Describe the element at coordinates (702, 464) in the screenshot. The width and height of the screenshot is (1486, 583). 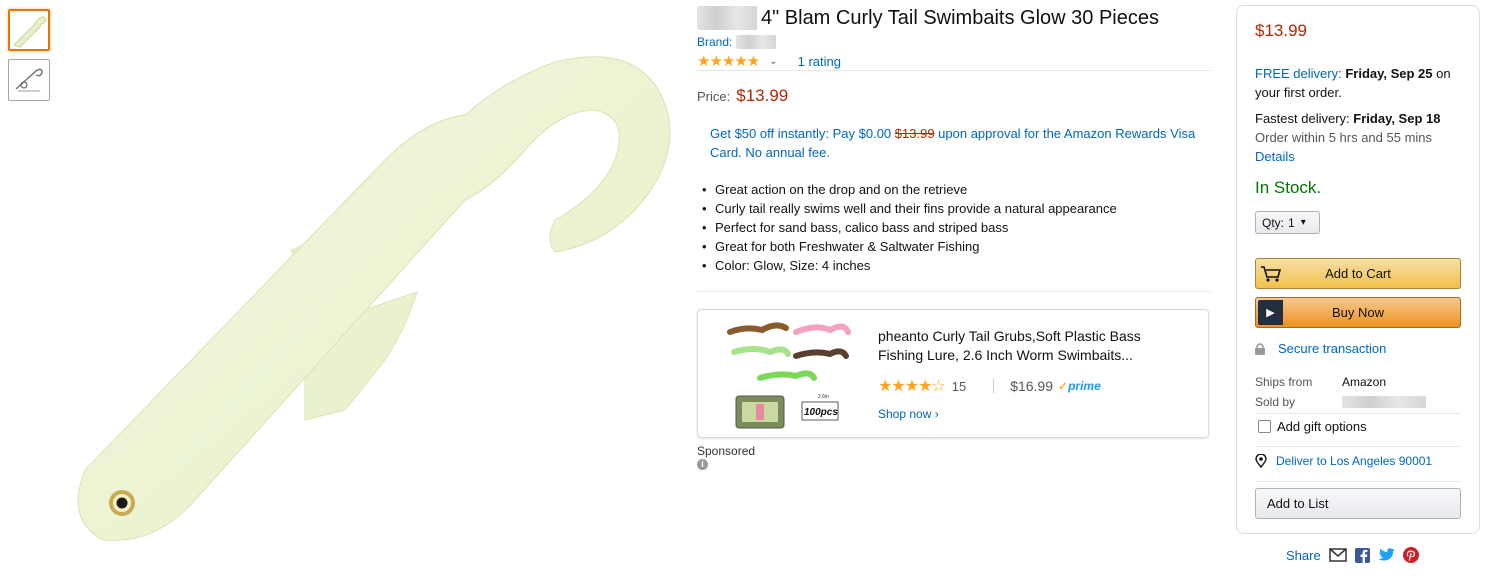
I see `info-icon: i` at that location.